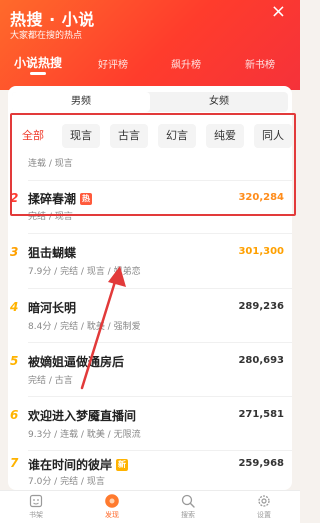 Image resolution: width=320 pixels, height=523 pixels. I want to click on gender-switch: 男频 女频, so click(150, 102).